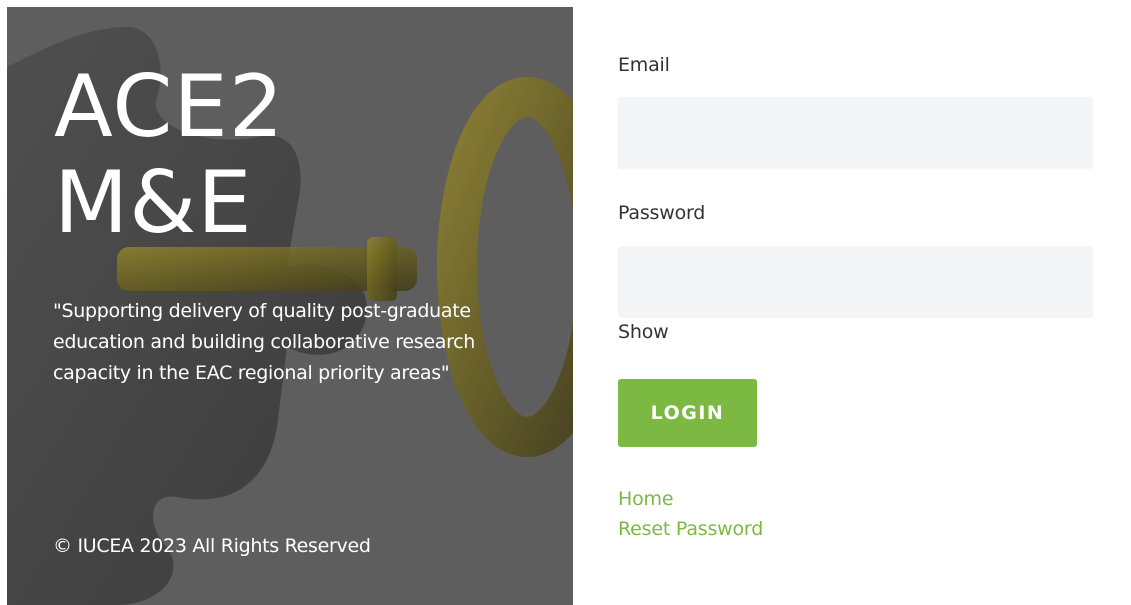  What do you see at coordinates (644, 65) in the screenshot?
I see `email-label: Email` at bounding box center [644, 65].